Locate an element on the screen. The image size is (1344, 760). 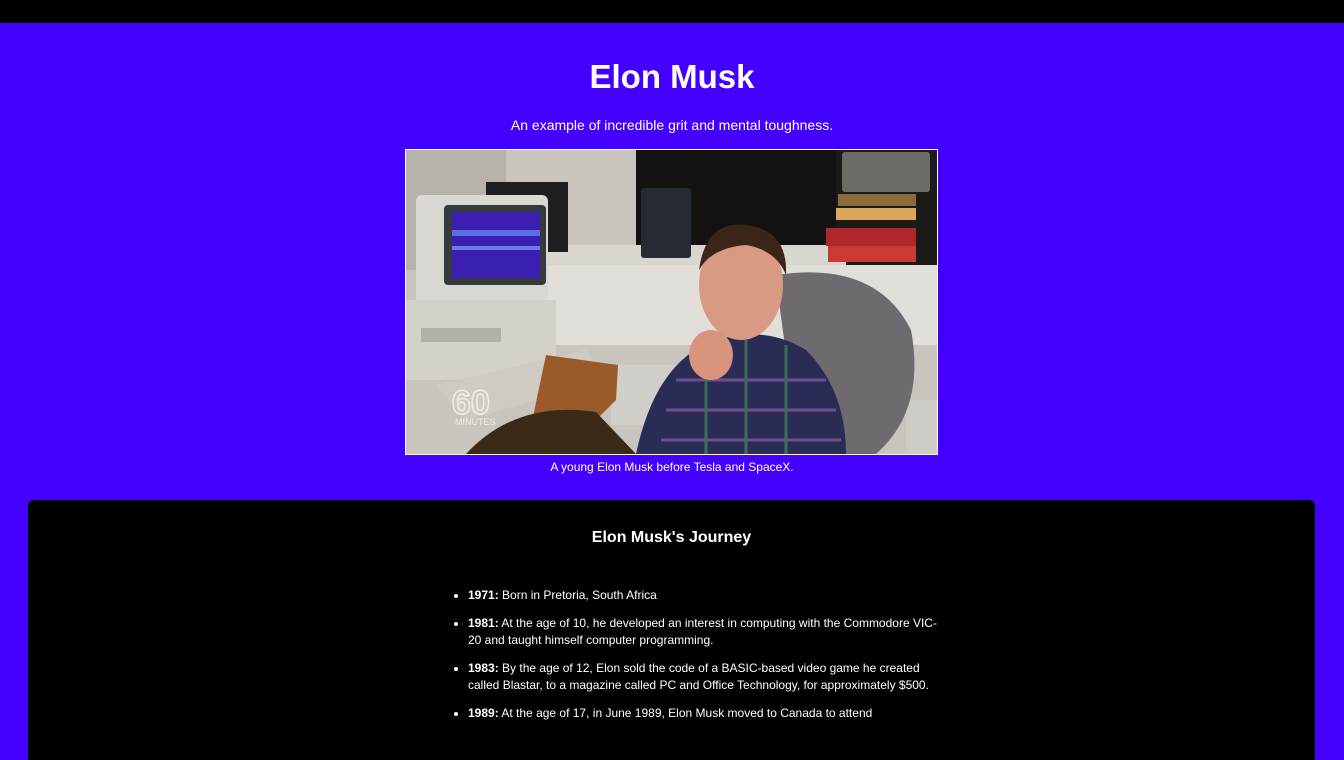
timeline-year: 1983: is located at coordinates (483, 668).